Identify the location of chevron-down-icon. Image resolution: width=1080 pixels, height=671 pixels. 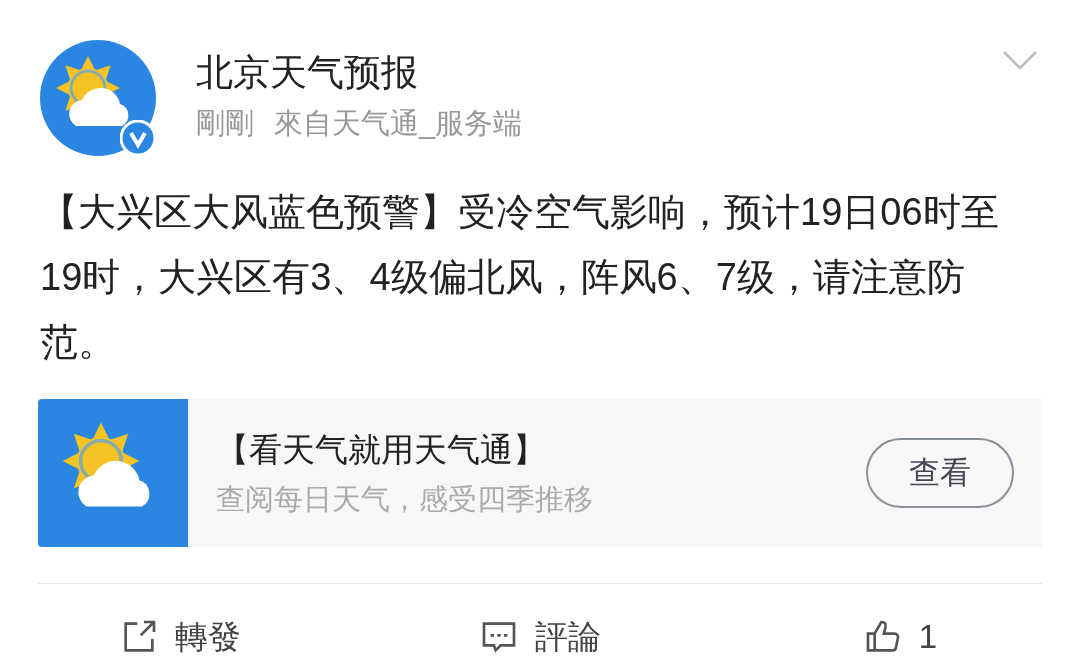
(1020, 60).